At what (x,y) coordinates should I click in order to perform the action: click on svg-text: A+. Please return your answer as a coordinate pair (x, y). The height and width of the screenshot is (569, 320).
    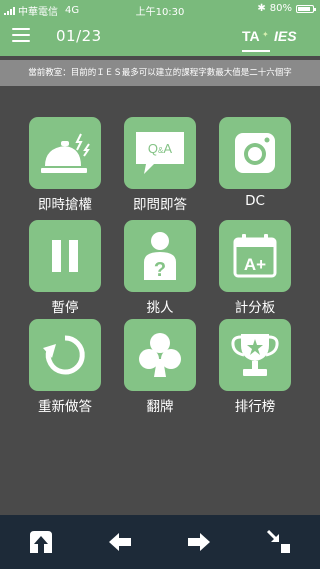
    Looking at the image, I should click on (255, 264).